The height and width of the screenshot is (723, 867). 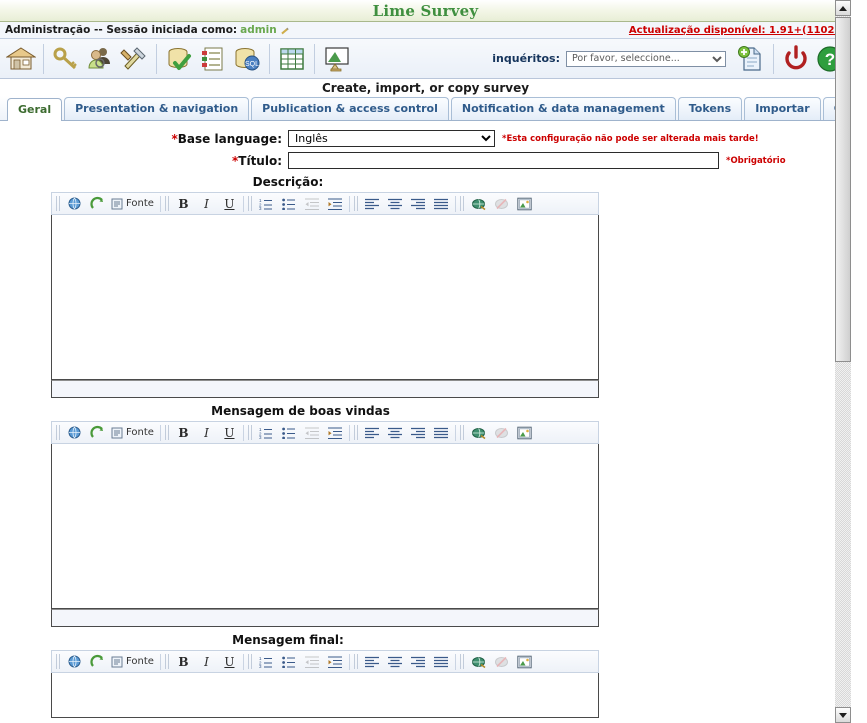 I want to click on page-scrollbar, so click(x=843, y=361).